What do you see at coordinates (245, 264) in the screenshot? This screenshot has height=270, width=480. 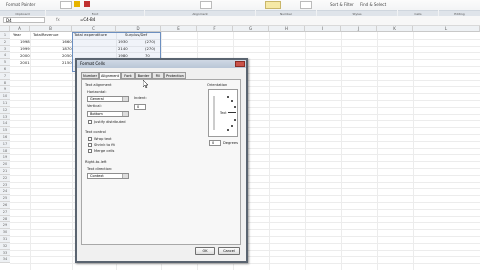 I see `row-gridline` at bounding box center [245, 264].